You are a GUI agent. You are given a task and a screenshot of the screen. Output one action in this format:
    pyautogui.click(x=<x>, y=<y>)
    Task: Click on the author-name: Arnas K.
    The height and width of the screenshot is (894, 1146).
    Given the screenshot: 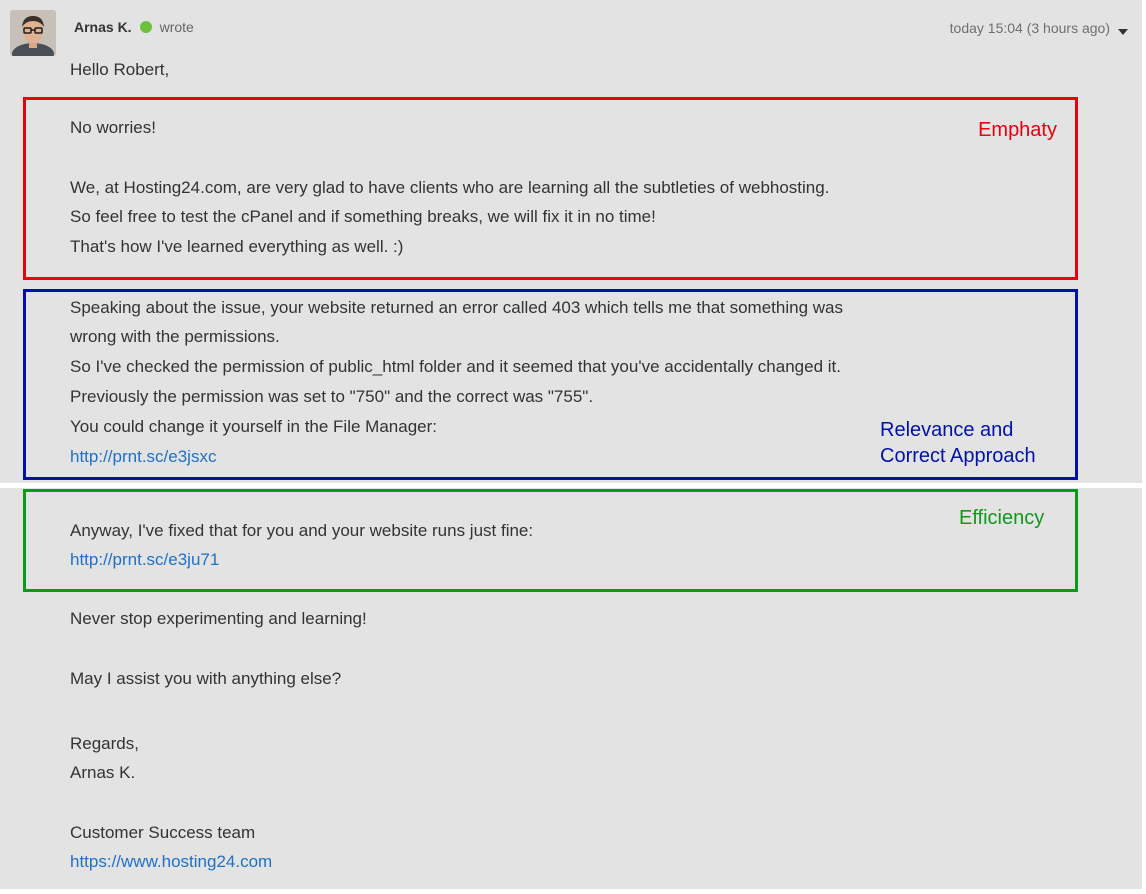 What is the action you would take?
    pyautogui.click(x=103, y=27)
    